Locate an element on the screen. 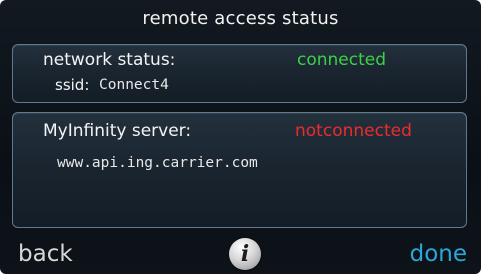  ssid-label: ssid: is located at coordinates (72, 85).